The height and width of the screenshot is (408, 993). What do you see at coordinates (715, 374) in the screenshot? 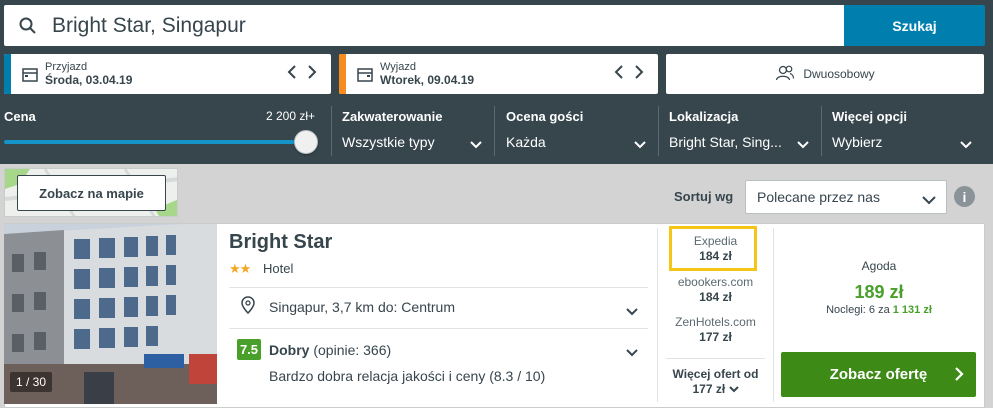
I see `more-offers-label: Więcej ofert od` at bounding box center [715, 374].